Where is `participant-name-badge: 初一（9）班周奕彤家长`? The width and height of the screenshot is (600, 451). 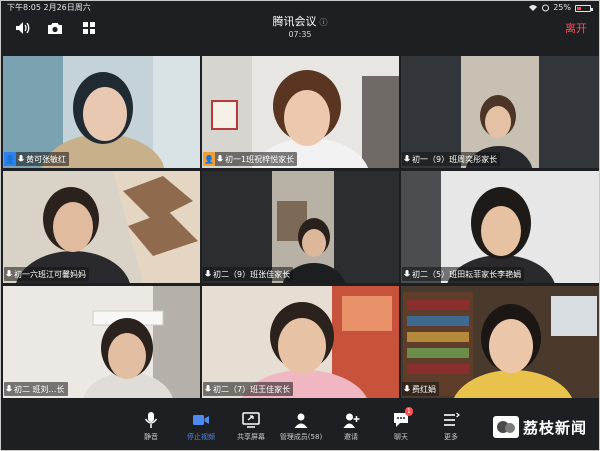 participant-name-badge: 初一（9）班周奕彤家长 is located at coordinates (451, 159).